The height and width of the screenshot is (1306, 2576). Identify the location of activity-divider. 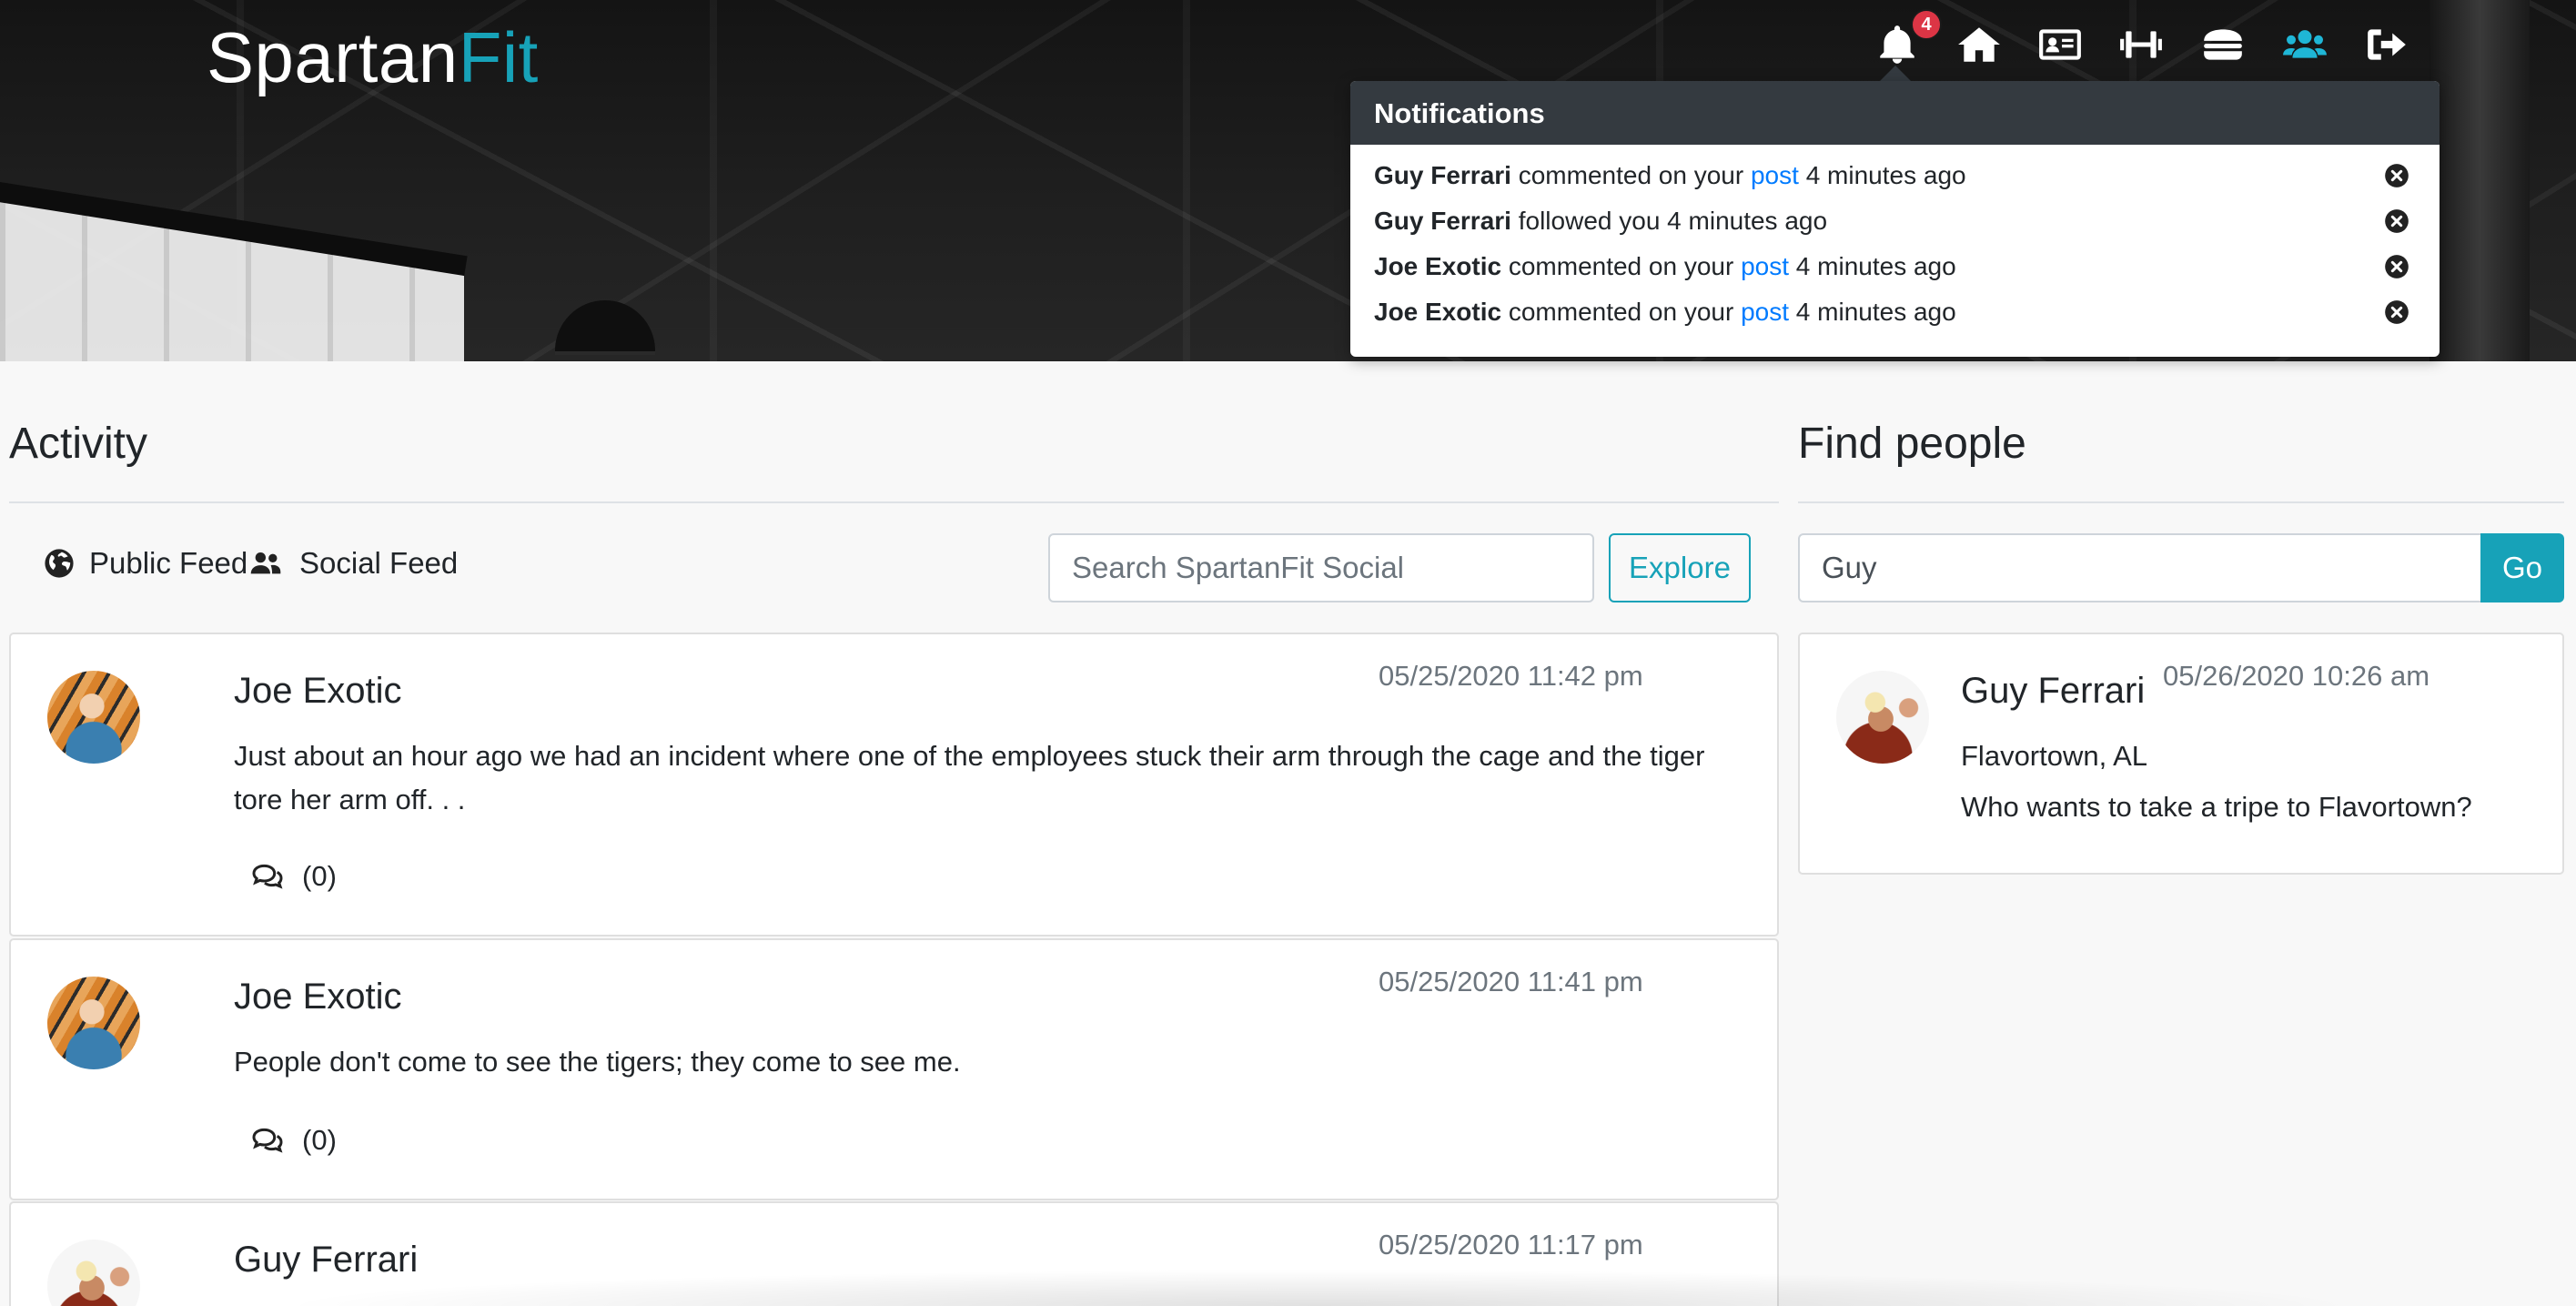
(894, 502).